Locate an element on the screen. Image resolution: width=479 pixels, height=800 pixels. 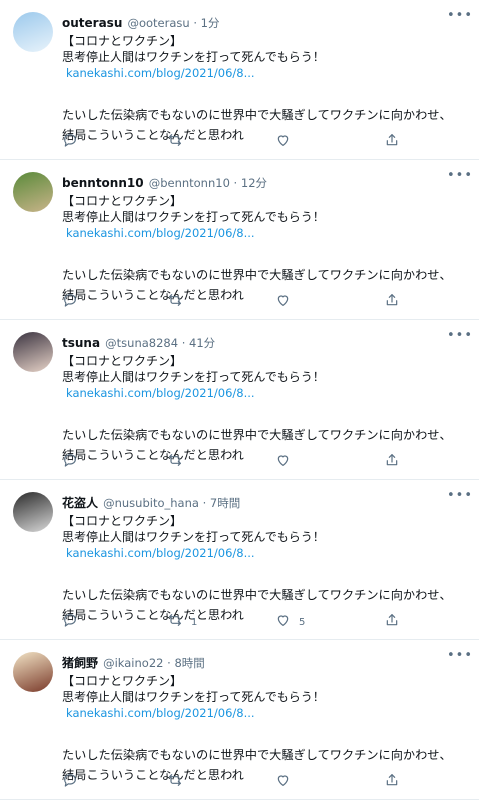
timestamp: 41分 is located at coordinates (202, 343).